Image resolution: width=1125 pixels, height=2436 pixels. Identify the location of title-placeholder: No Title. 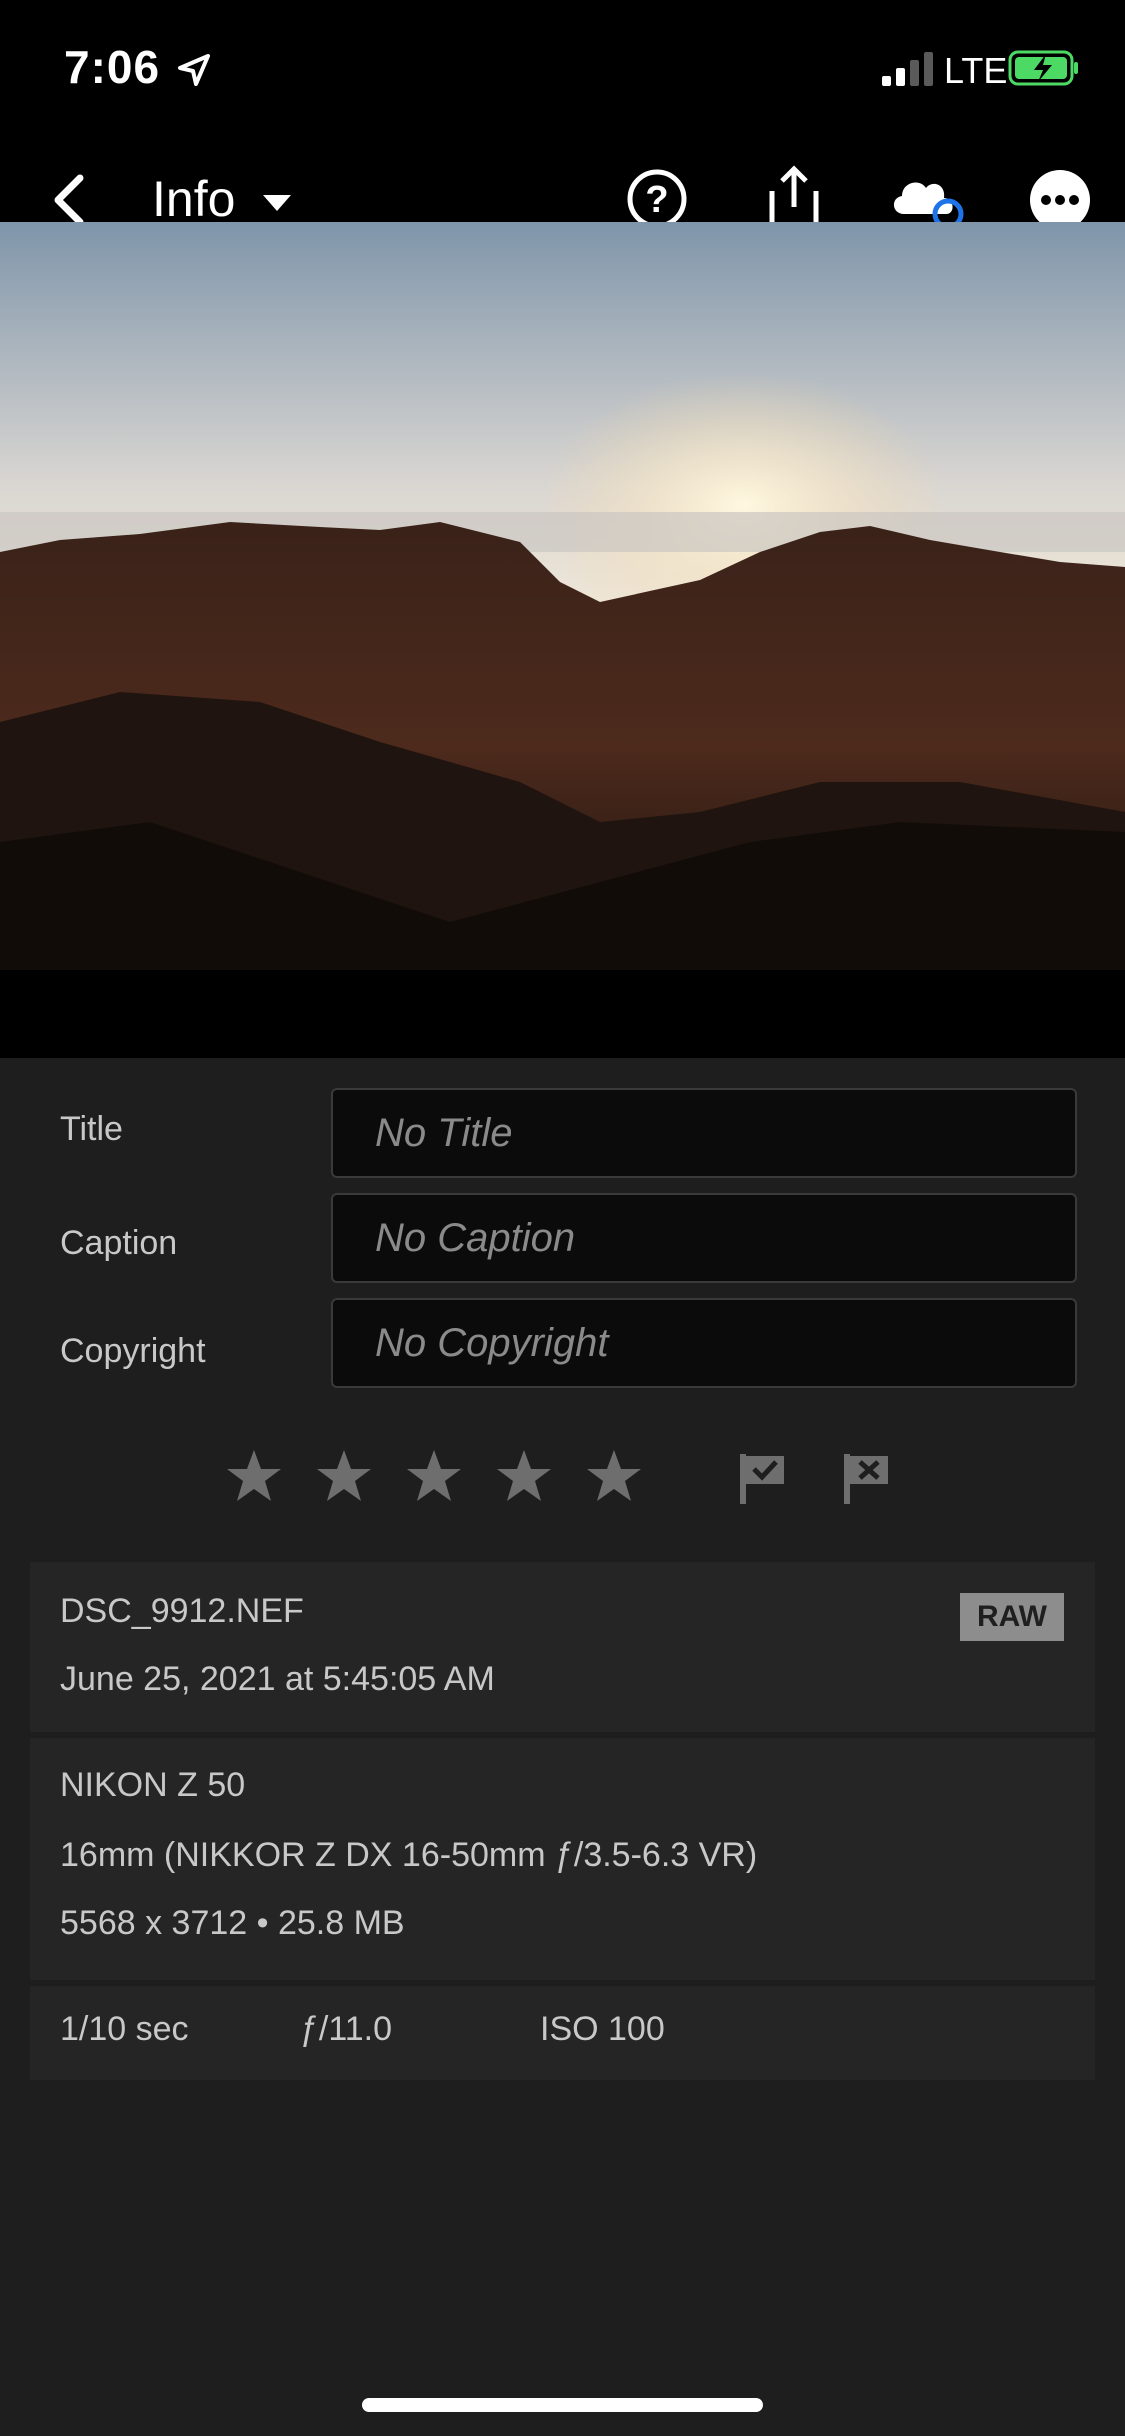
(444, 1132).